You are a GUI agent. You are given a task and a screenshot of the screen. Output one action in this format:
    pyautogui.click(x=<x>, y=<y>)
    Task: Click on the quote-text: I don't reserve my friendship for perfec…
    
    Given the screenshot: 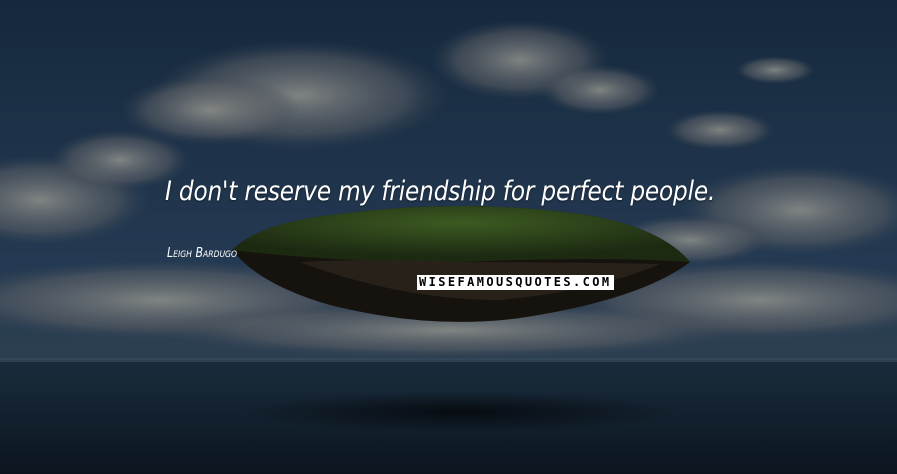 What is the action you would take?
    pyautogui.click(x=440, y=191)
    